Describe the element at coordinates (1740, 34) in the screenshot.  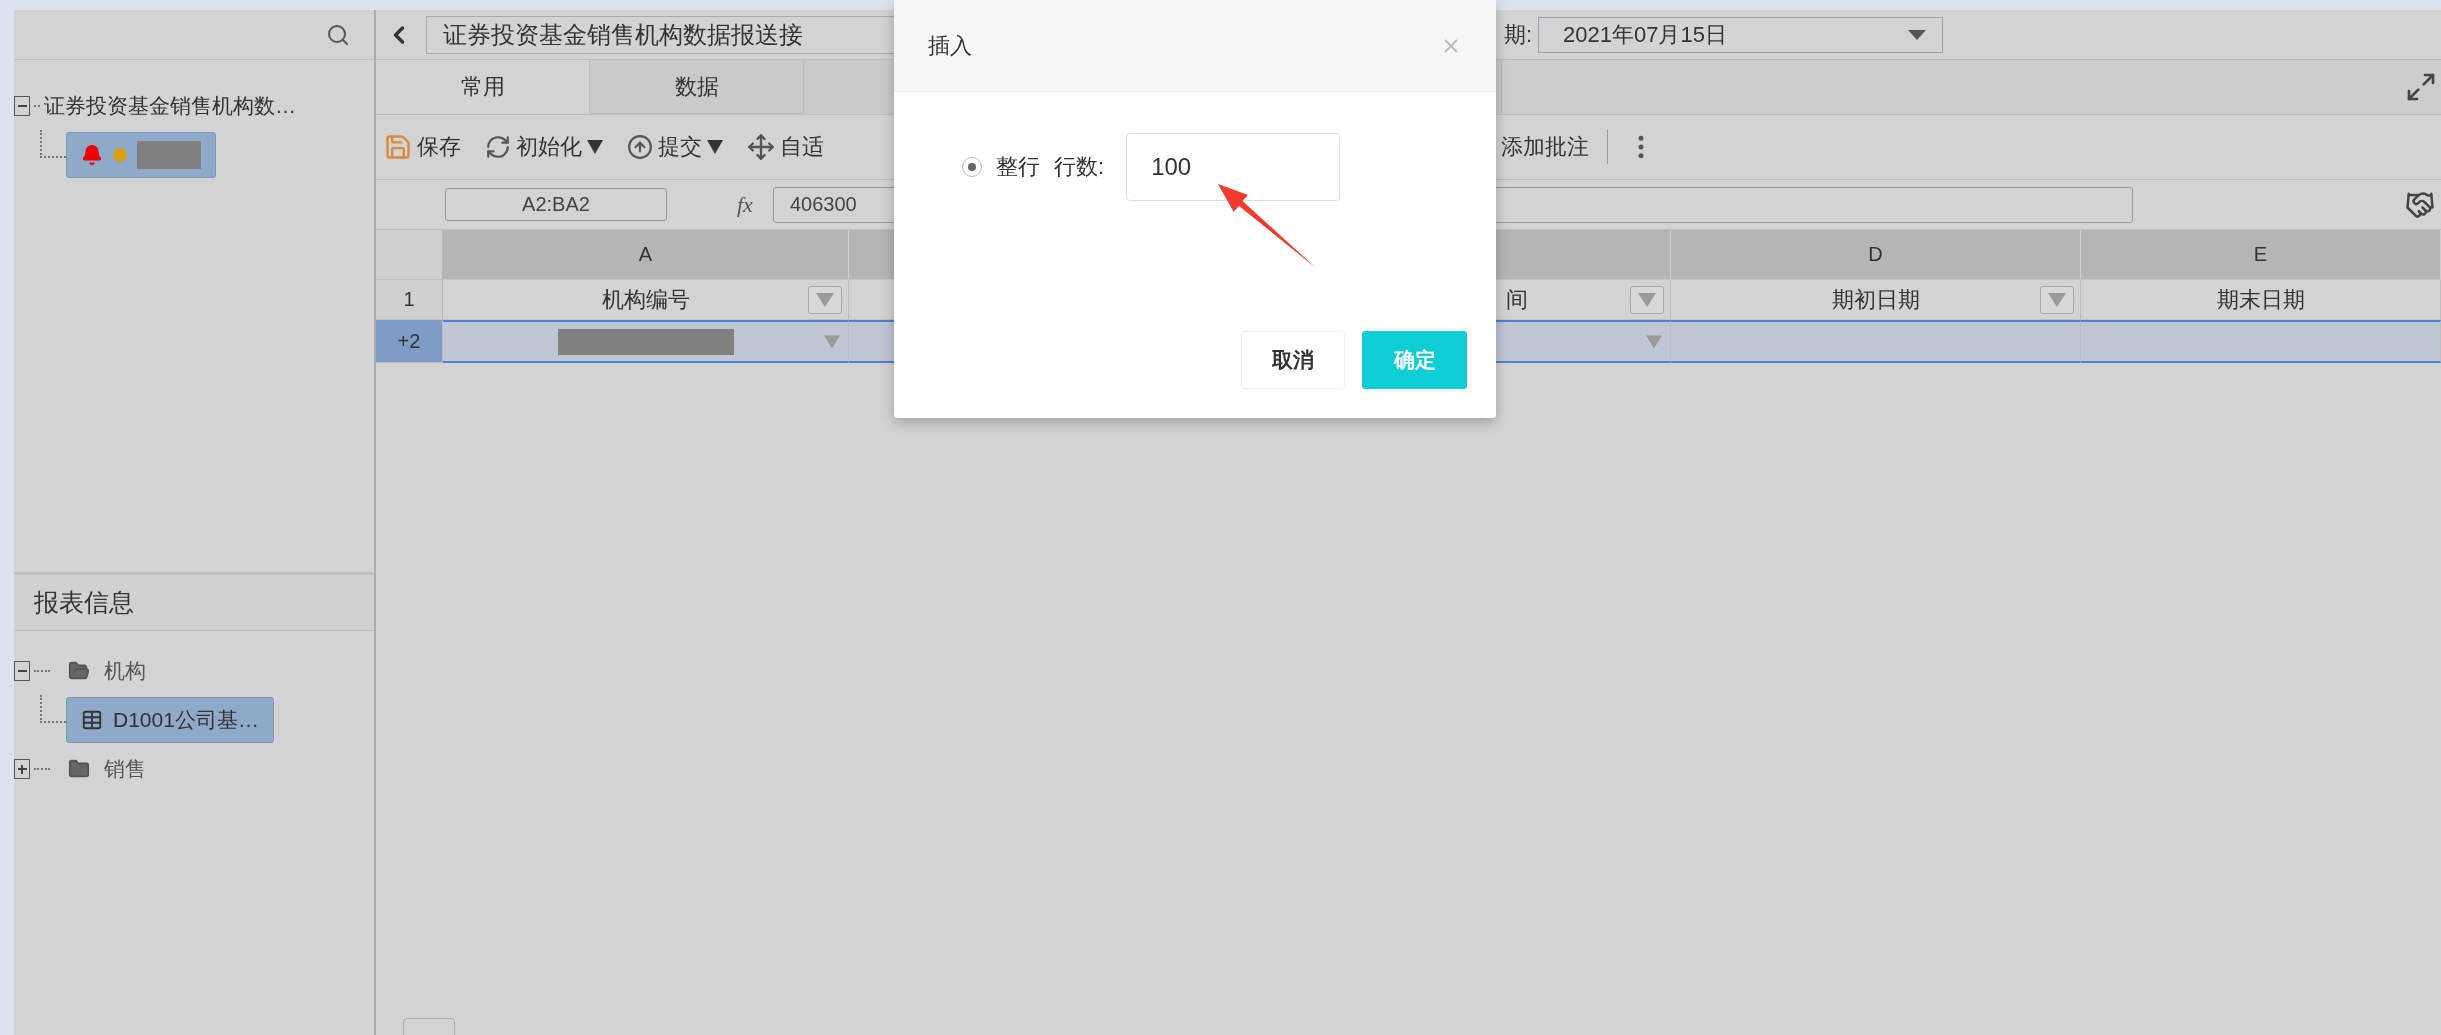
I see `date-select: 2021年07月15日` at that location.